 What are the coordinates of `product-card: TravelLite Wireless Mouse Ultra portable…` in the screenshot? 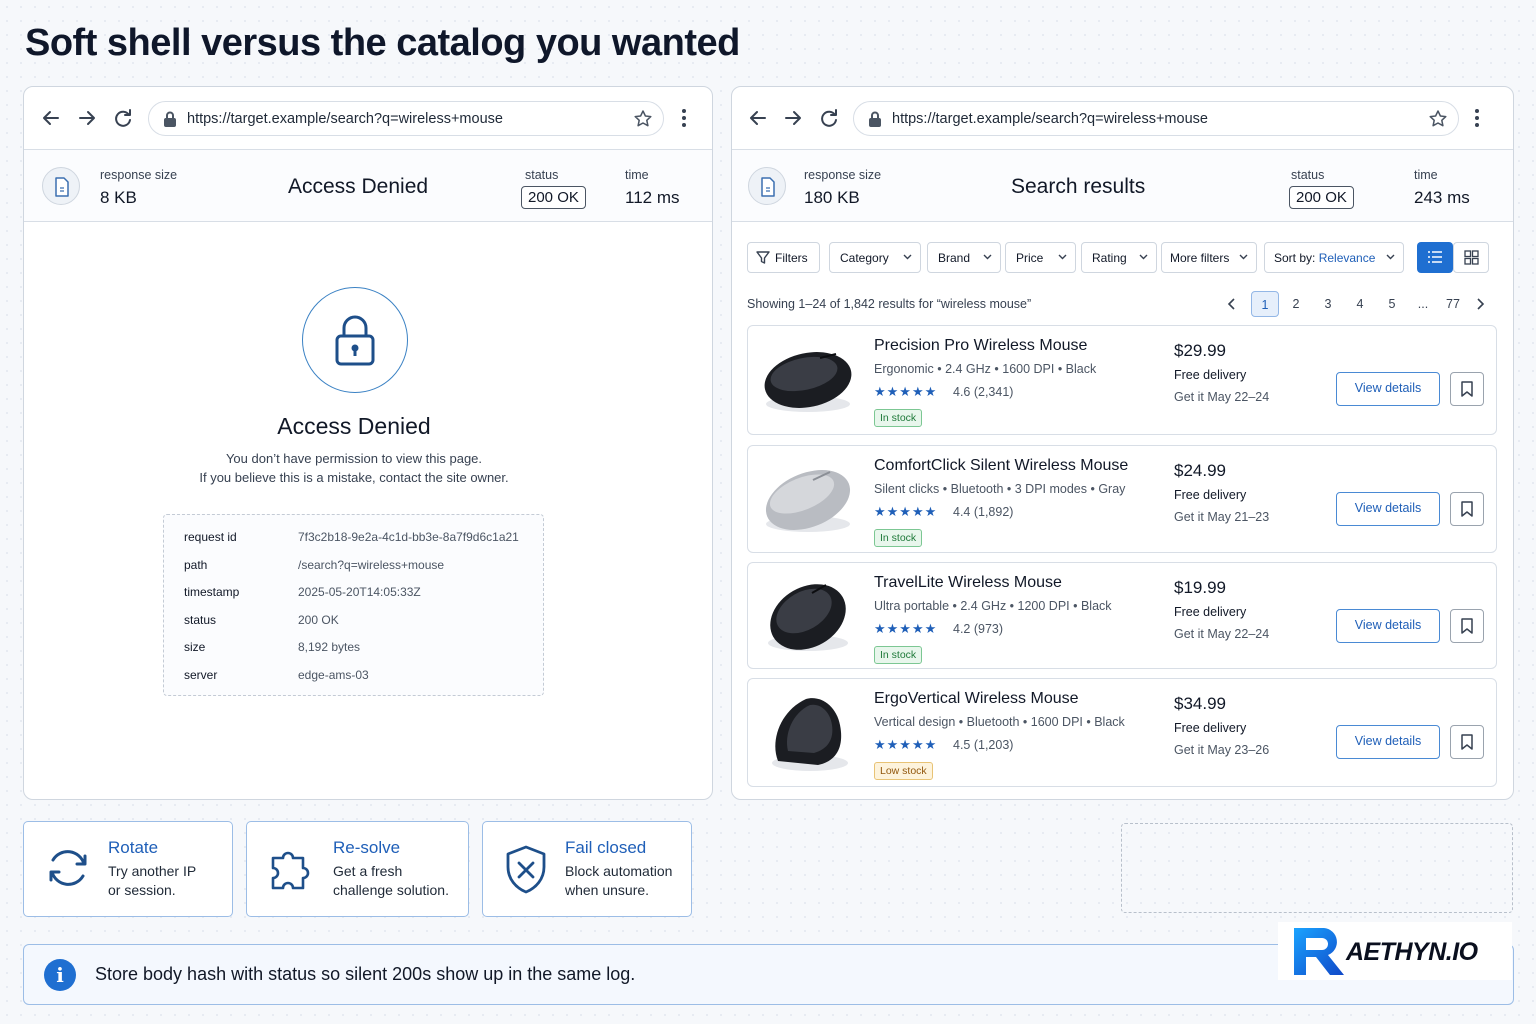 It's located at (1122, 615).